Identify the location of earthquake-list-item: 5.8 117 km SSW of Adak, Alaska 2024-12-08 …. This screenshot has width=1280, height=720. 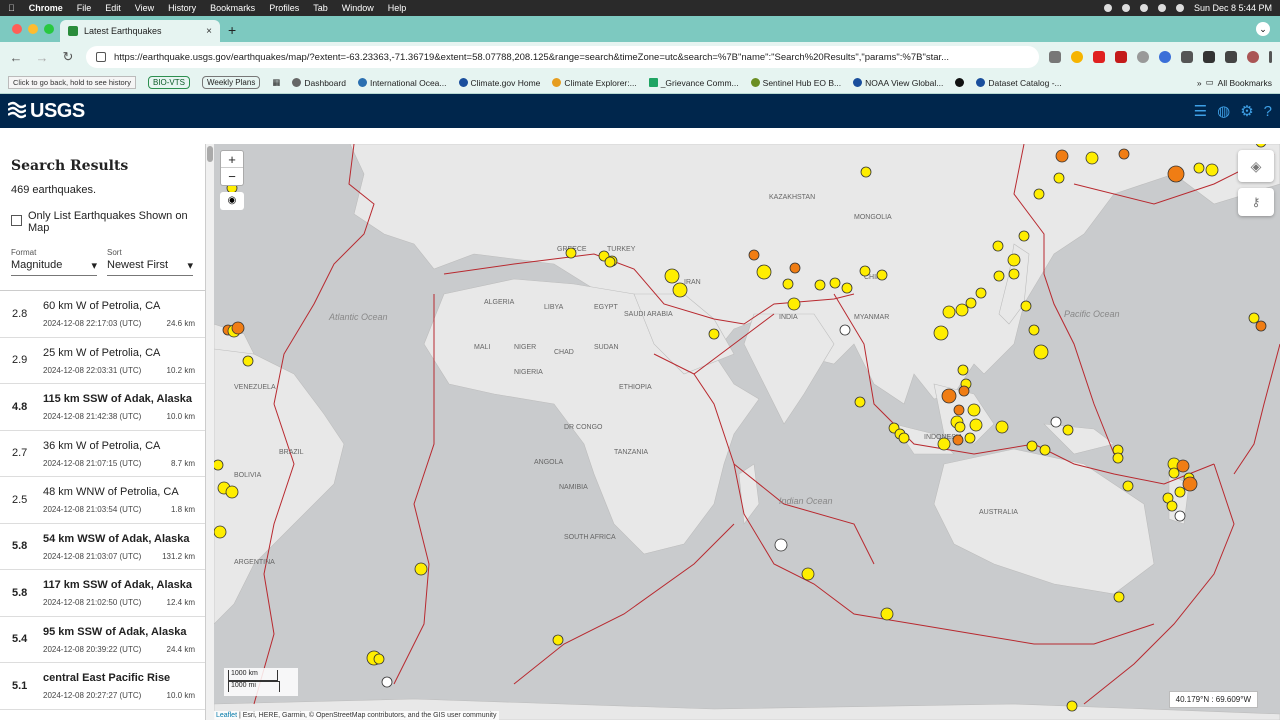
(102, 593).